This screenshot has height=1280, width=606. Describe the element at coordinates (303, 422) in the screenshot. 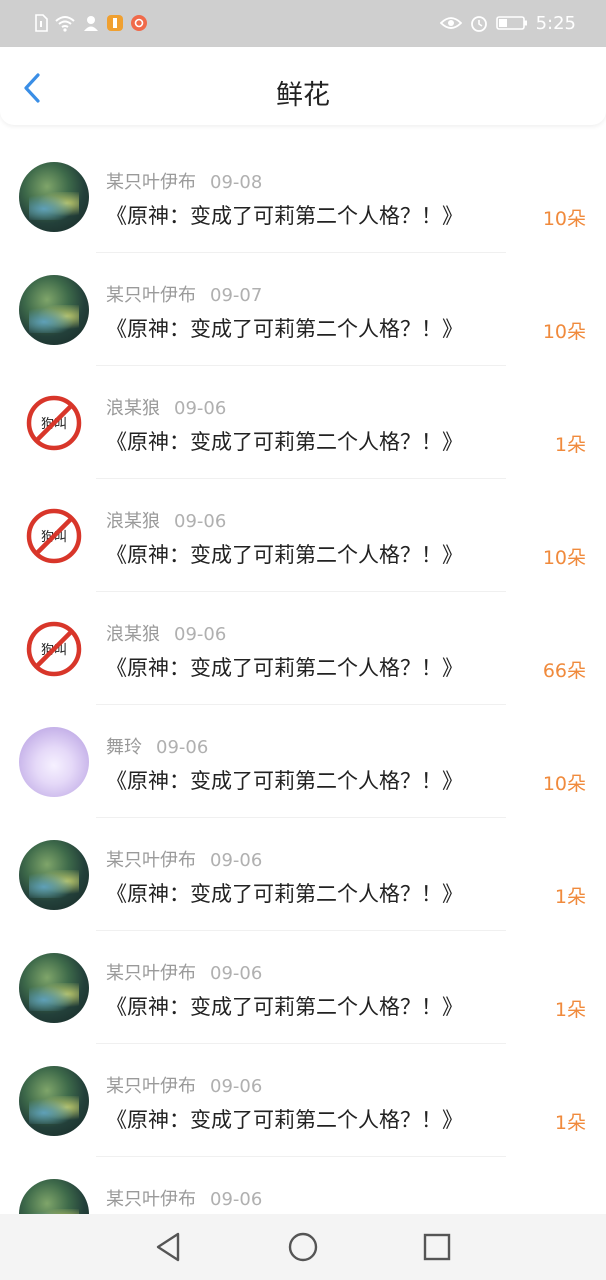

I see `list-item: 狗叫 浪某狼 09-06 《原神：变成了可莉第二个人格？！》 1朵` at that location.